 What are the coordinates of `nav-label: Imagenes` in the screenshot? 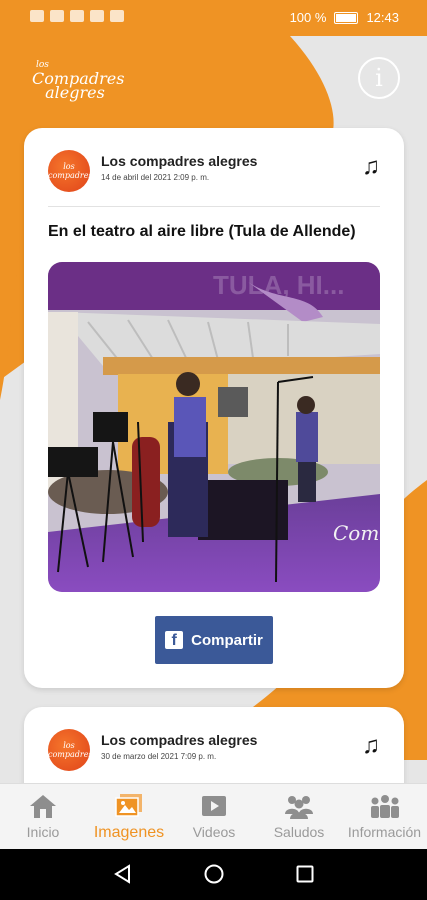 It's located at (129, 832).